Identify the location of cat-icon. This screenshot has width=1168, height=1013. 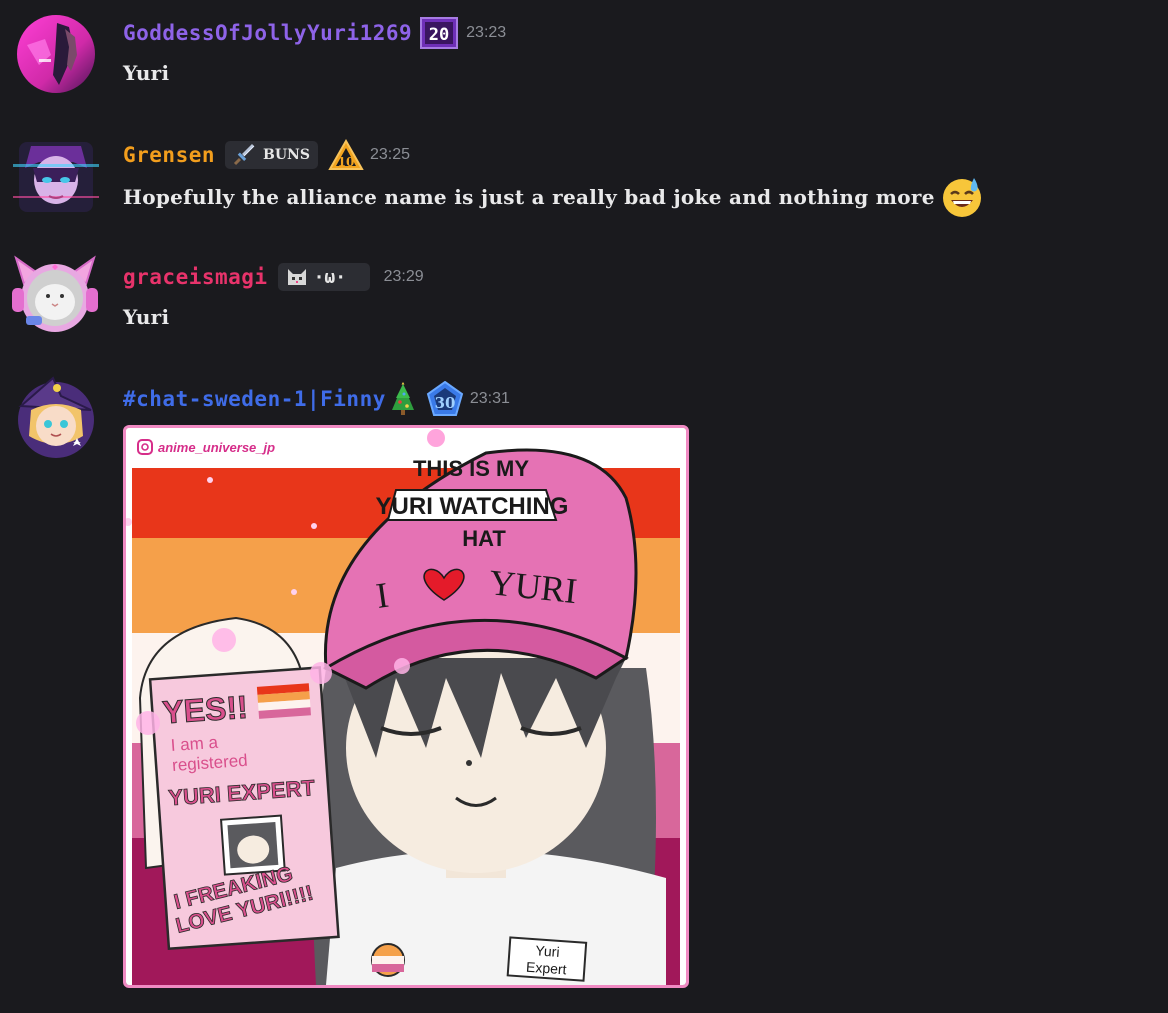
(296, 277).